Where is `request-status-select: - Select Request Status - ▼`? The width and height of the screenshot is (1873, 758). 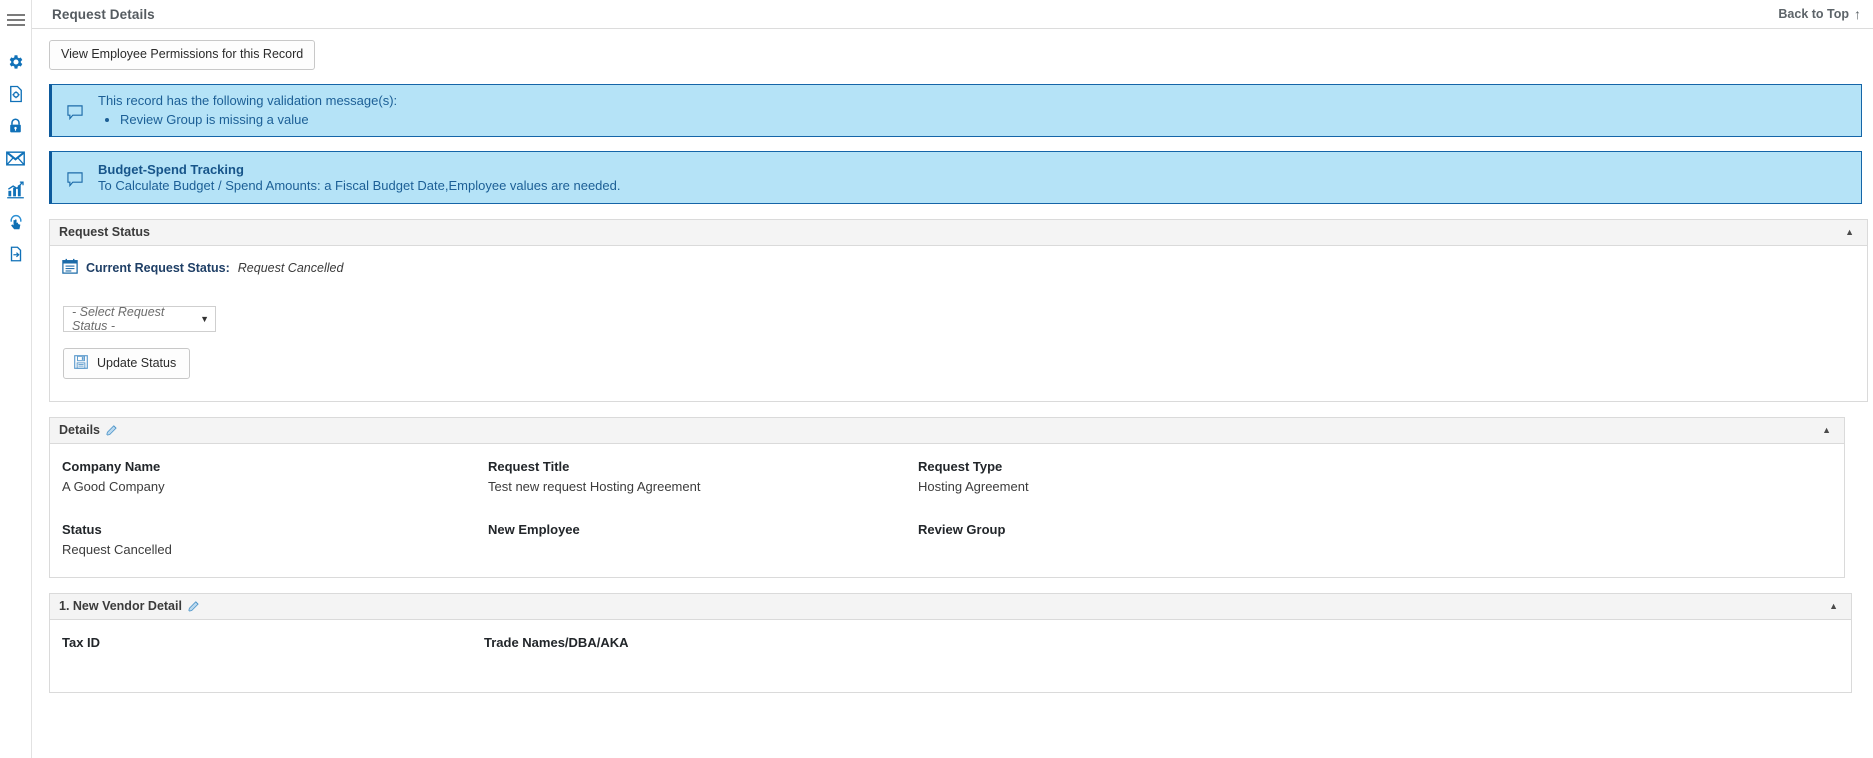
request-status-select: - Select Request Status - ▼ is located at coordinates (139, 318).